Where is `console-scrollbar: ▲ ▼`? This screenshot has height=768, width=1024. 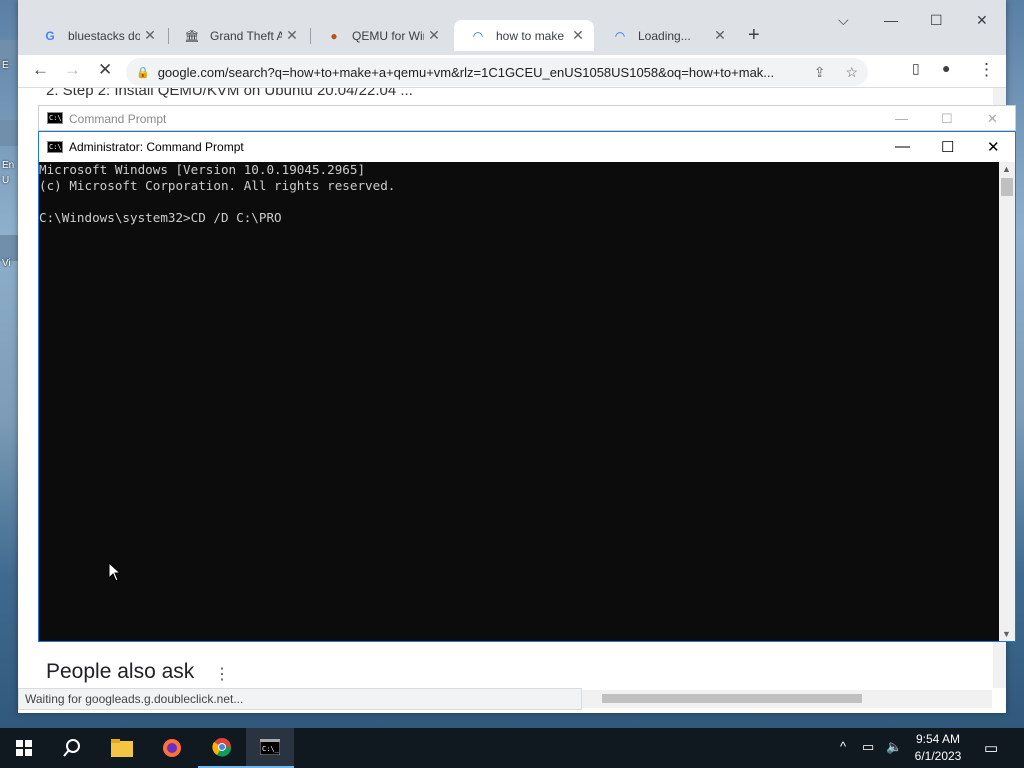 console-scrollbar: ▲ ▼ is located at coordinates (1007, 401).